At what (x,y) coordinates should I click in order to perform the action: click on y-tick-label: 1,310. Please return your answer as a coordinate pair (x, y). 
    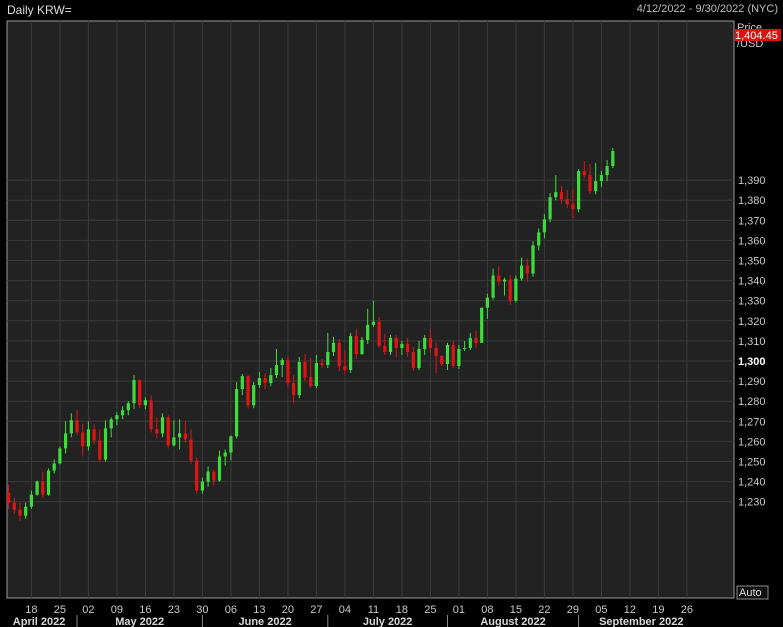
    Looking at the image, I should click on (752, 342).